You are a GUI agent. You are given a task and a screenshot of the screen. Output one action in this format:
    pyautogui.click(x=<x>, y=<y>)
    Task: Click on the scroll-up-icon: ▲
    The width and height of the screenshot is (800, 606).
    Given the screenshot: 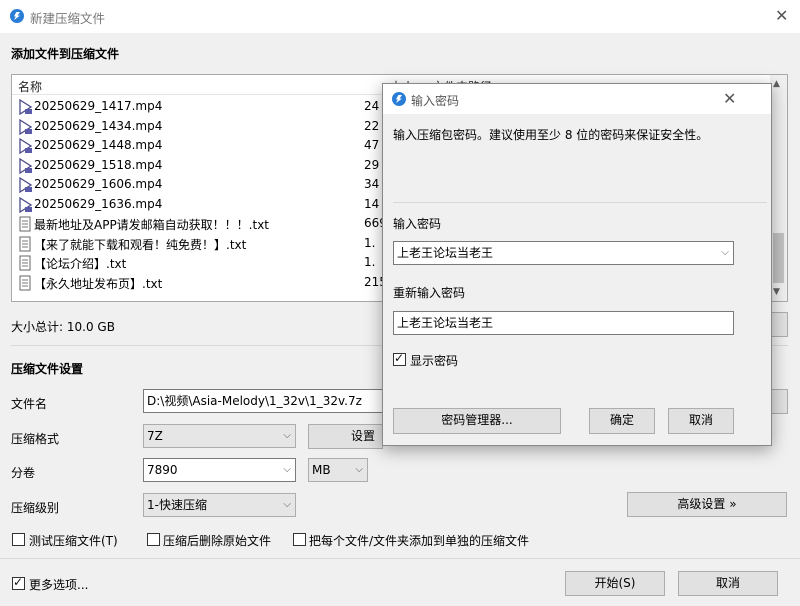 What is the action you would take?
    pyautogui.click(x=776, y=84)
    